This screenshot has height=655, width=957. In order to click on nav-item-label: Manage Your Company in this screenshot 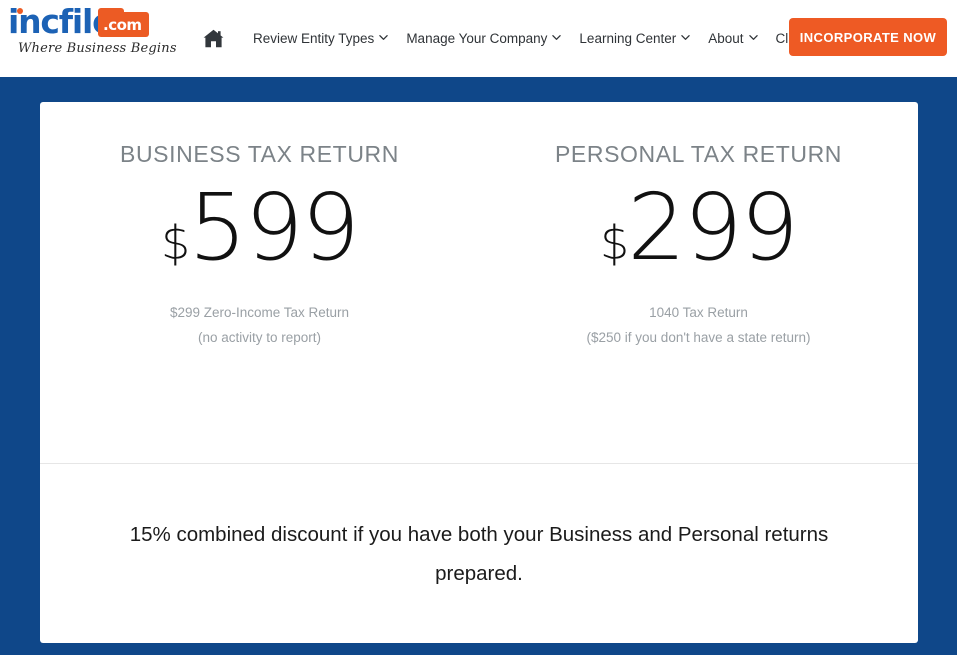, I will do `click(477, 38)`.